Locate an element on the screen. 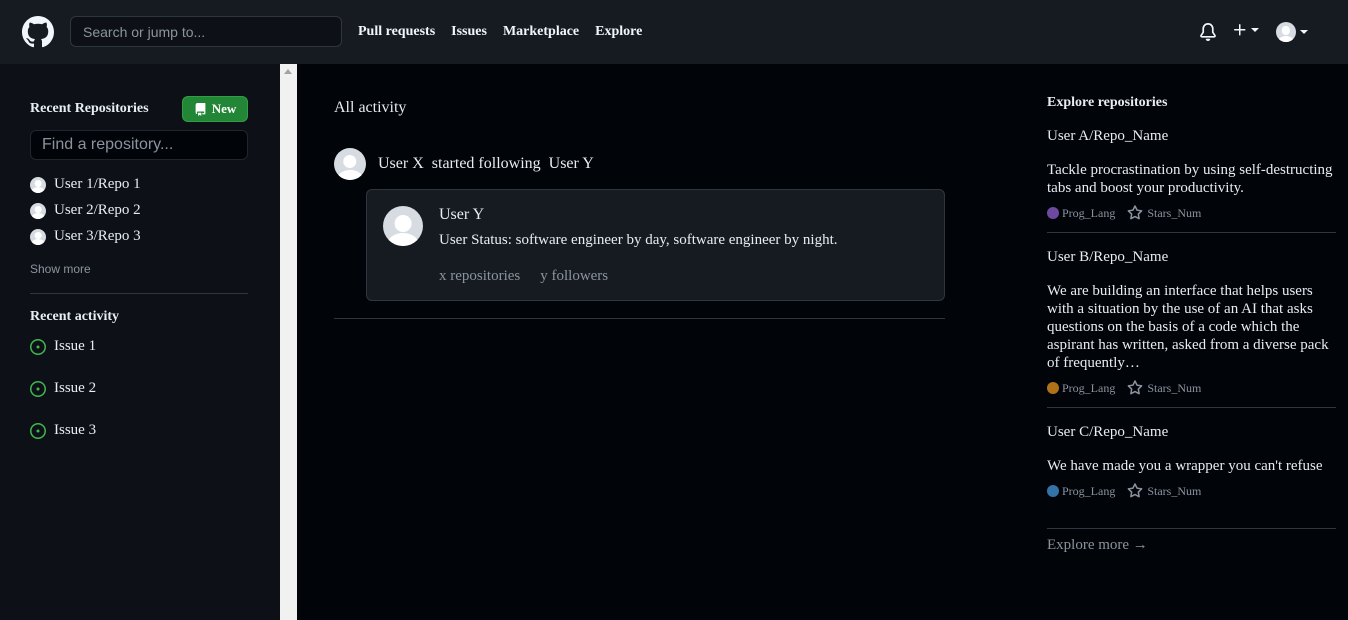 This screenshot has height=620, width=1348. issue-link: Issue 2 is located at coordinates (75, 388).